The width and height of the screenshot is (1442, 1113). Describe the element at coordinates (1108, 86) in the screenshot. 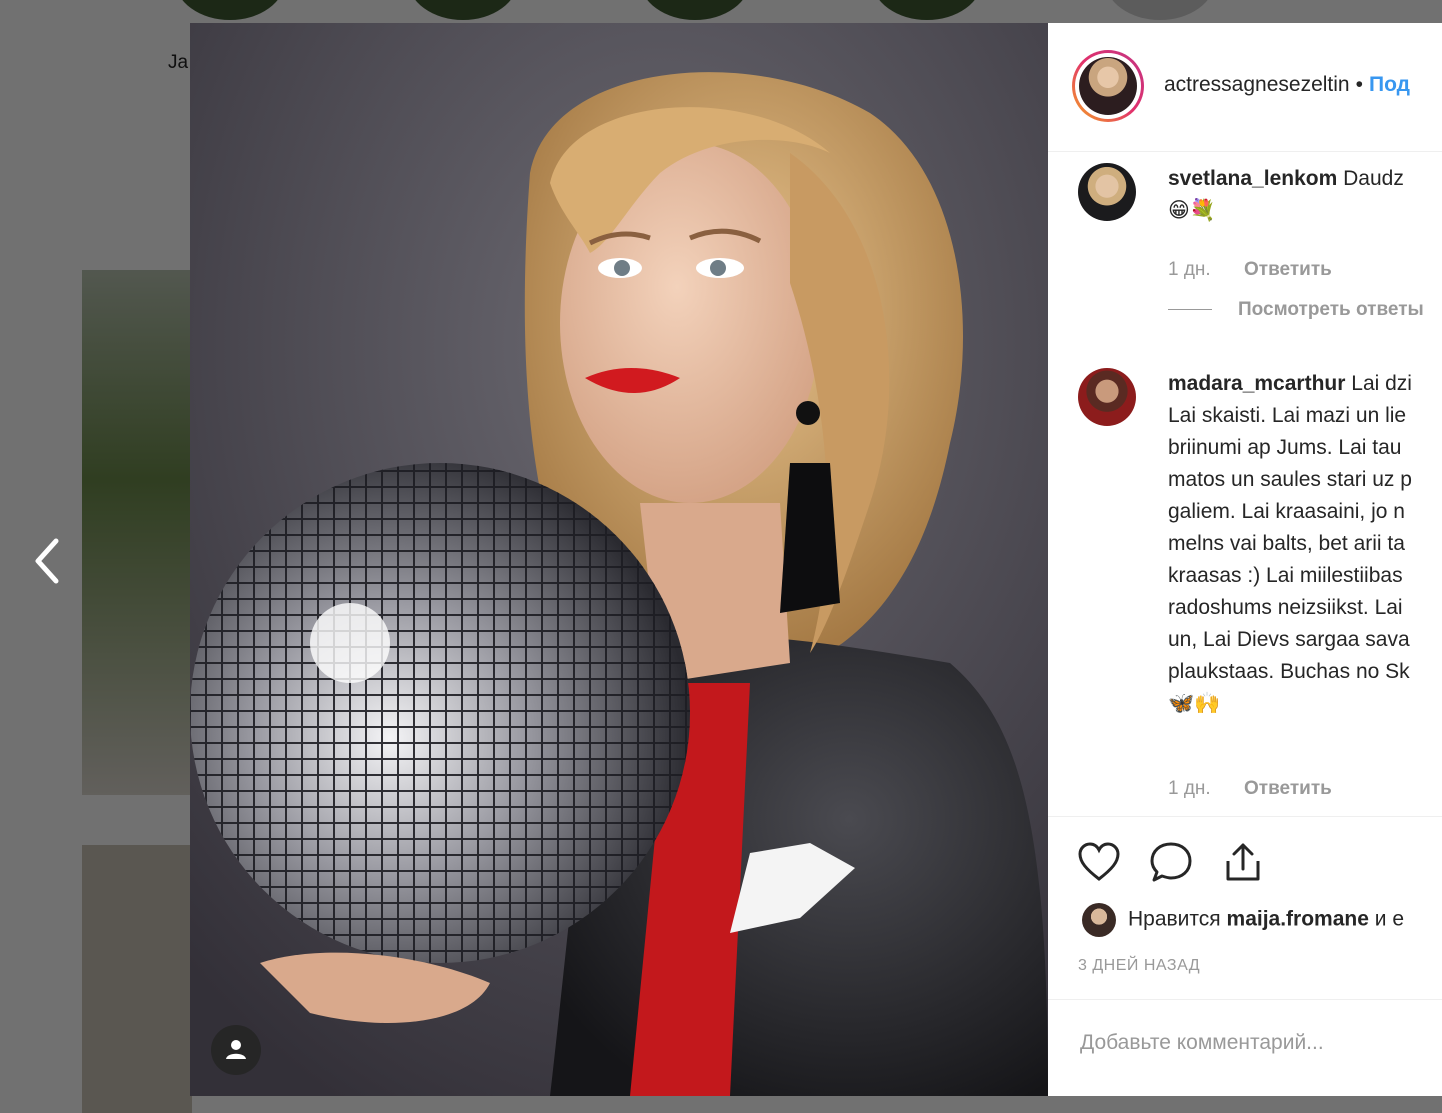

I see `author-avatar` at that location.